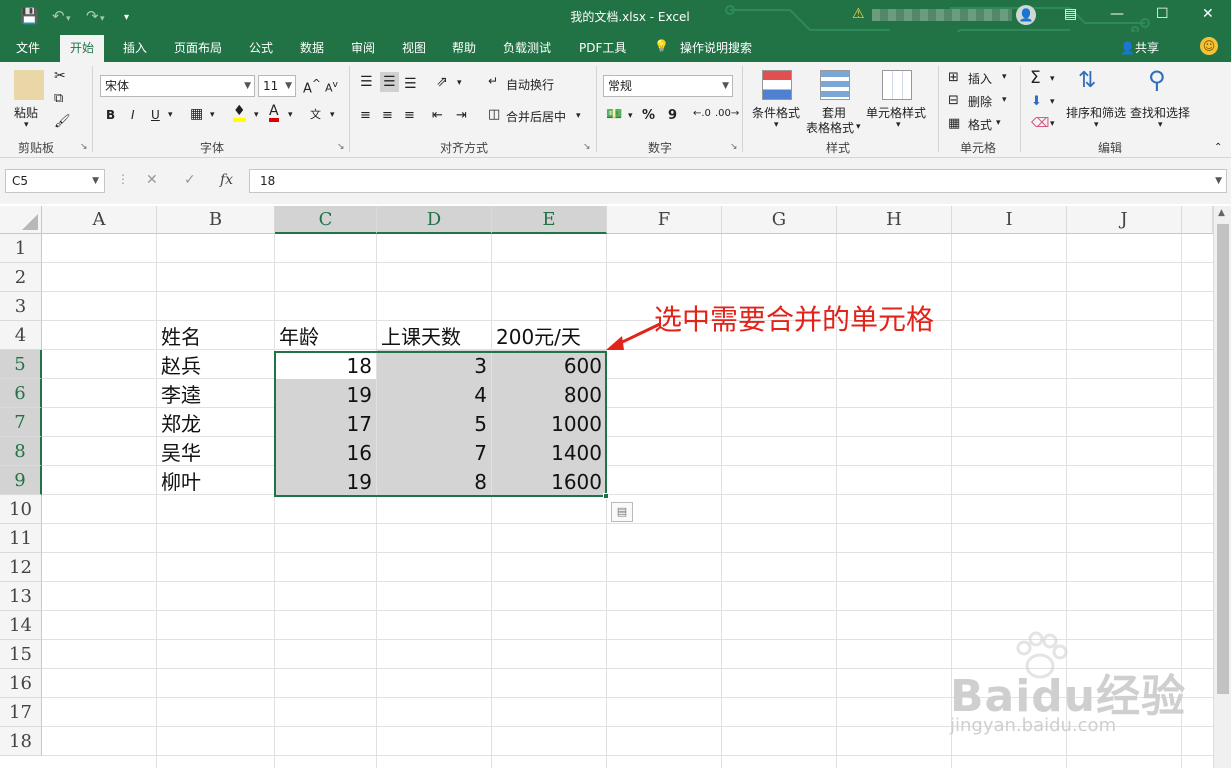  I want to click on delete-dropdown-icon: ▾, so click(1004, 100).